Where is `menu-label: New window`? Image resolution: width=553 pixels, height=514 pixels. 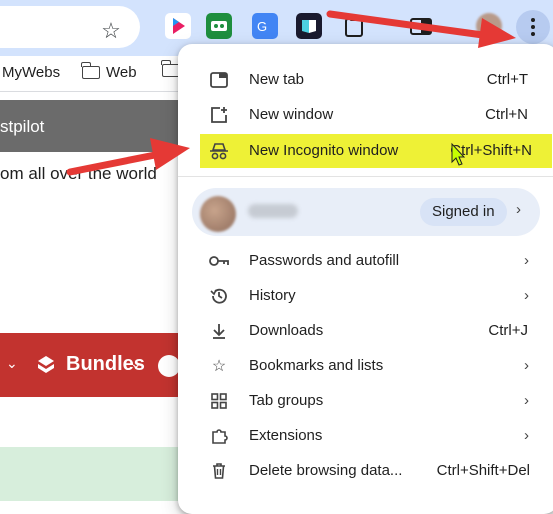
menu-label: New window is located at coordinates (291, 114).